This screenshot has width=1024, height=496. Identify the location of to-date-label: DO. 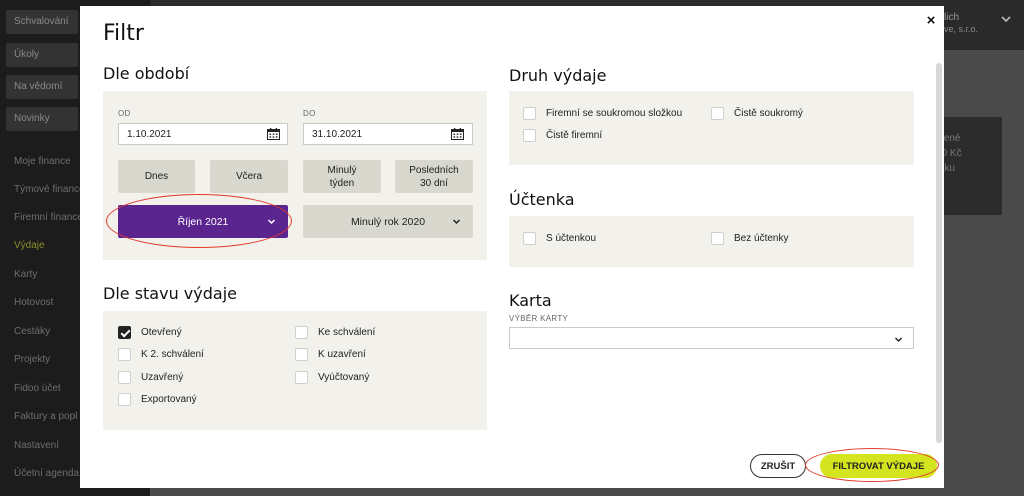
(309, 113).